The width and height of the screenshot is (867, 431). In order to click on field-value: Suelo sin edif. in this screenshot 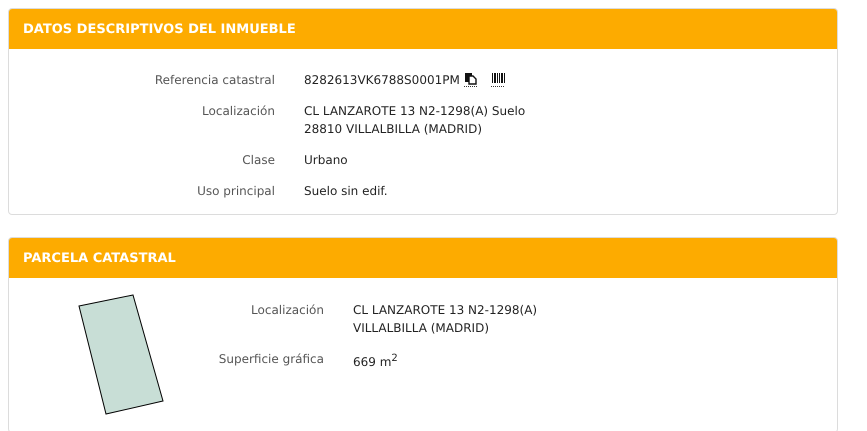, I will do `click(346, 191)`.